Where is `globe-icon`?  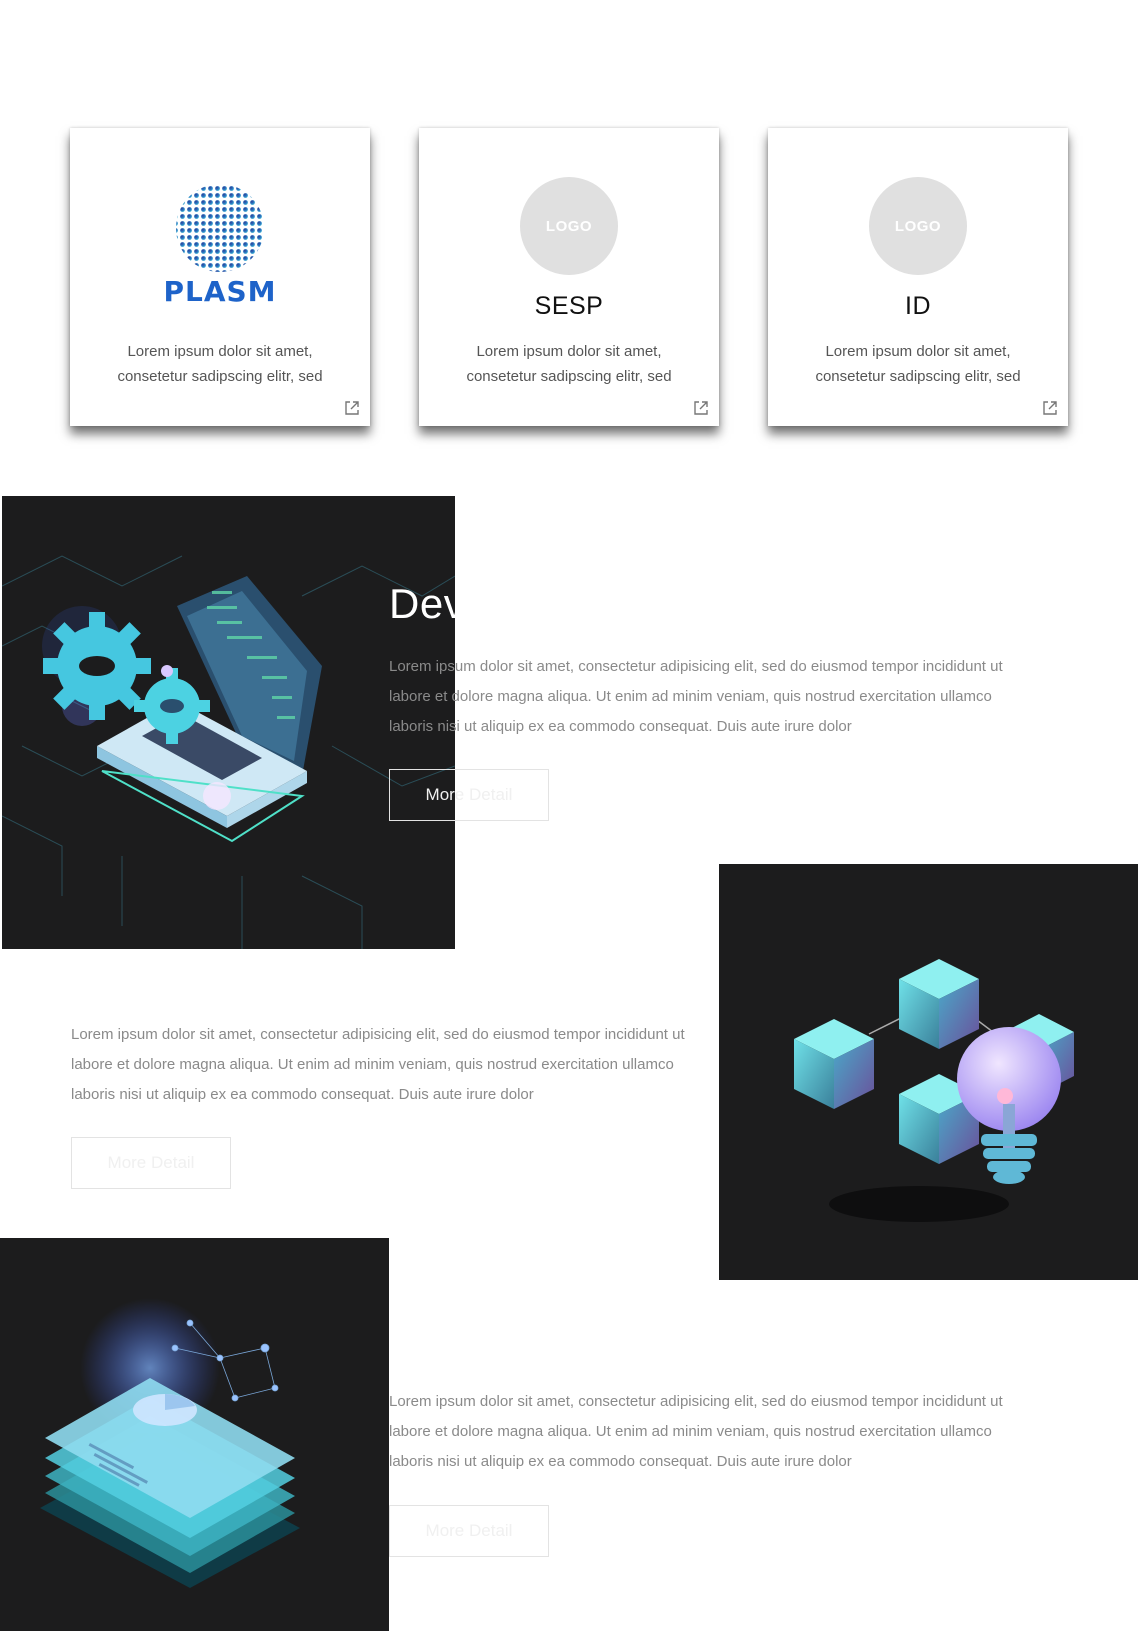 globe-icon is located at coordinates (220, 228).